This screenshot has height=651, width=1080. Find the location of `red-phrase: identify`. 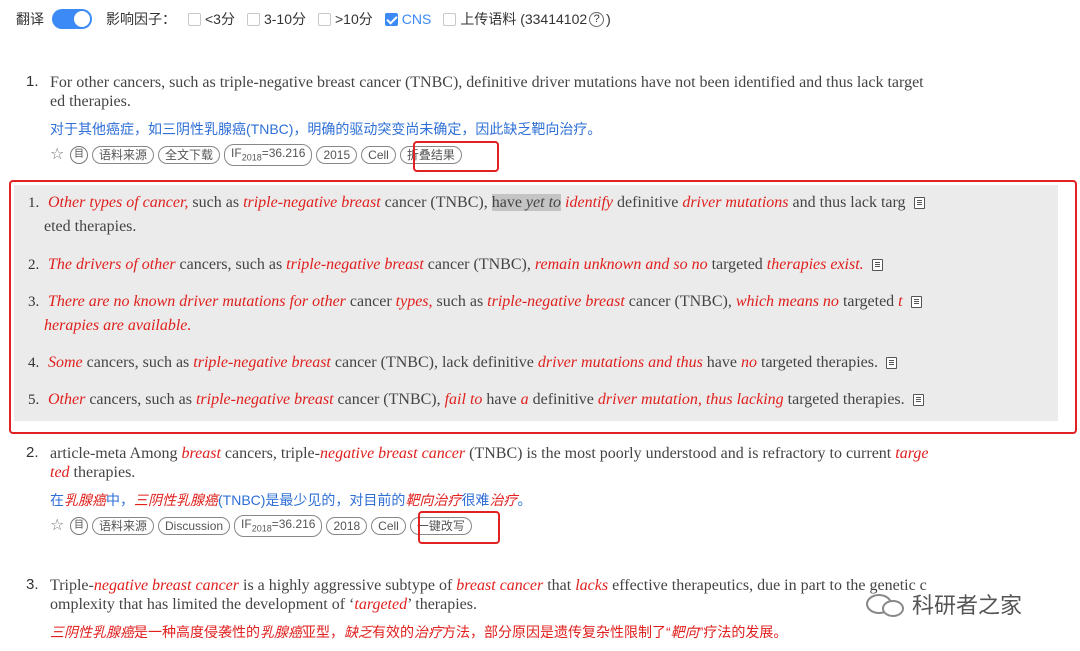

red-phrase: identify is located at coordinates (589, 202).